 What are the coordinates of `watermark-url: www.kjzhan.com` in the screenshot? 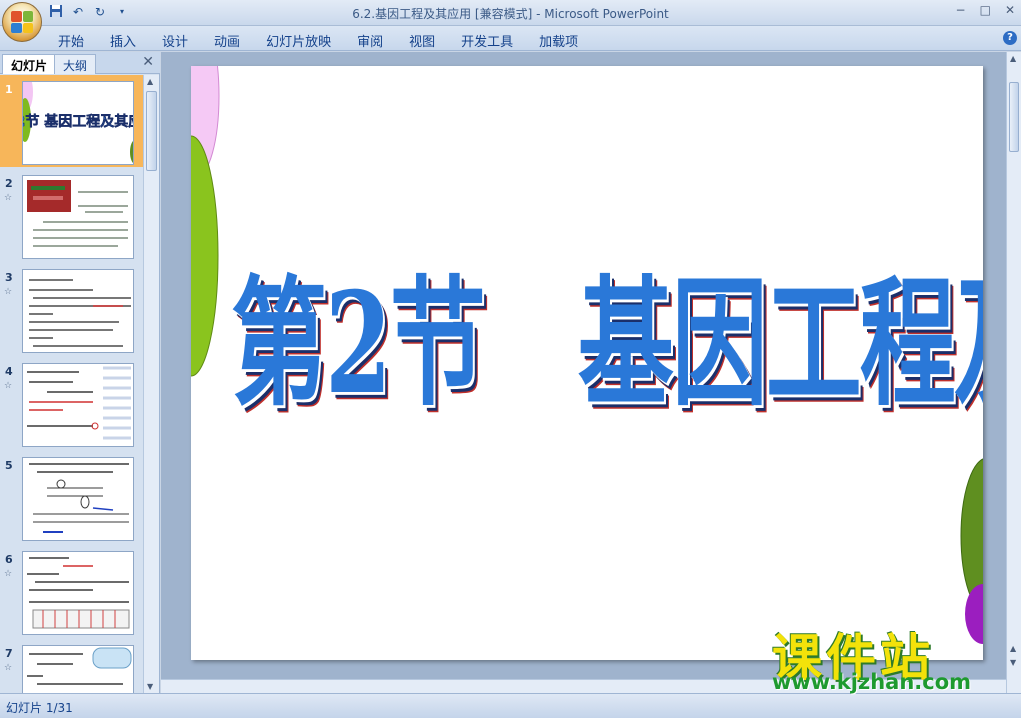 It's located at (872, 682).